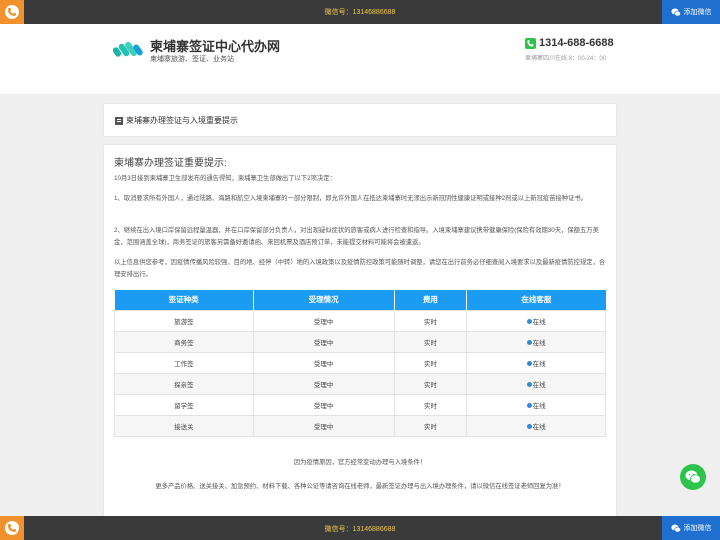  Describe the element at coordinates (536, 300) in the screenshot. I see `header-online-service: 在线客服` at that location.